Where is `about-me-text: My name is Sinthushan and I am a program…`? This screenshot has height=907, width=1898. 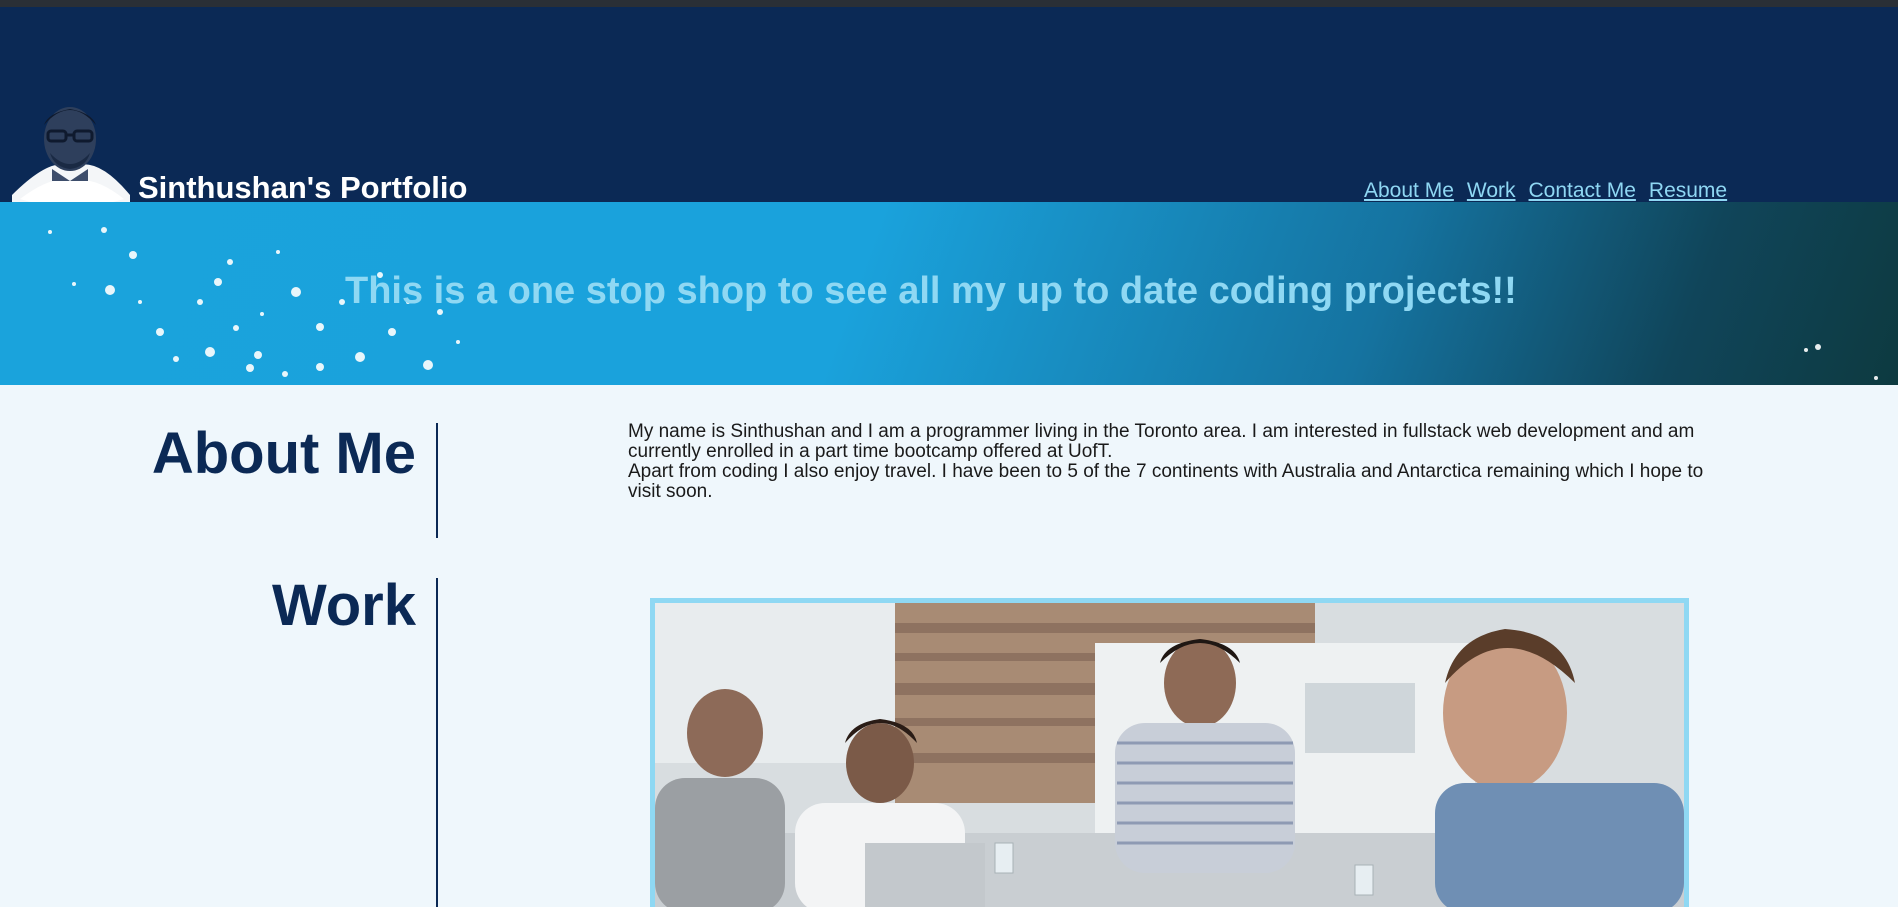 about-me-text: My name is Sinthushan and I am a program… is located at coordinates (1168, 462).